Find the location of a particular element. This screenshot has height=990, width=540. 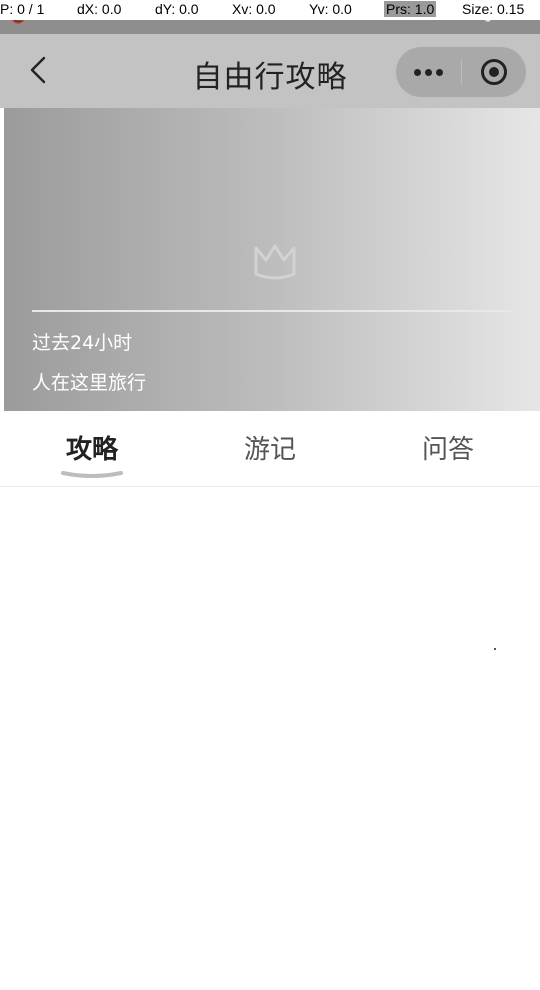

debug-xv: Xv: 0.0 is located at coordinates (254, 9).